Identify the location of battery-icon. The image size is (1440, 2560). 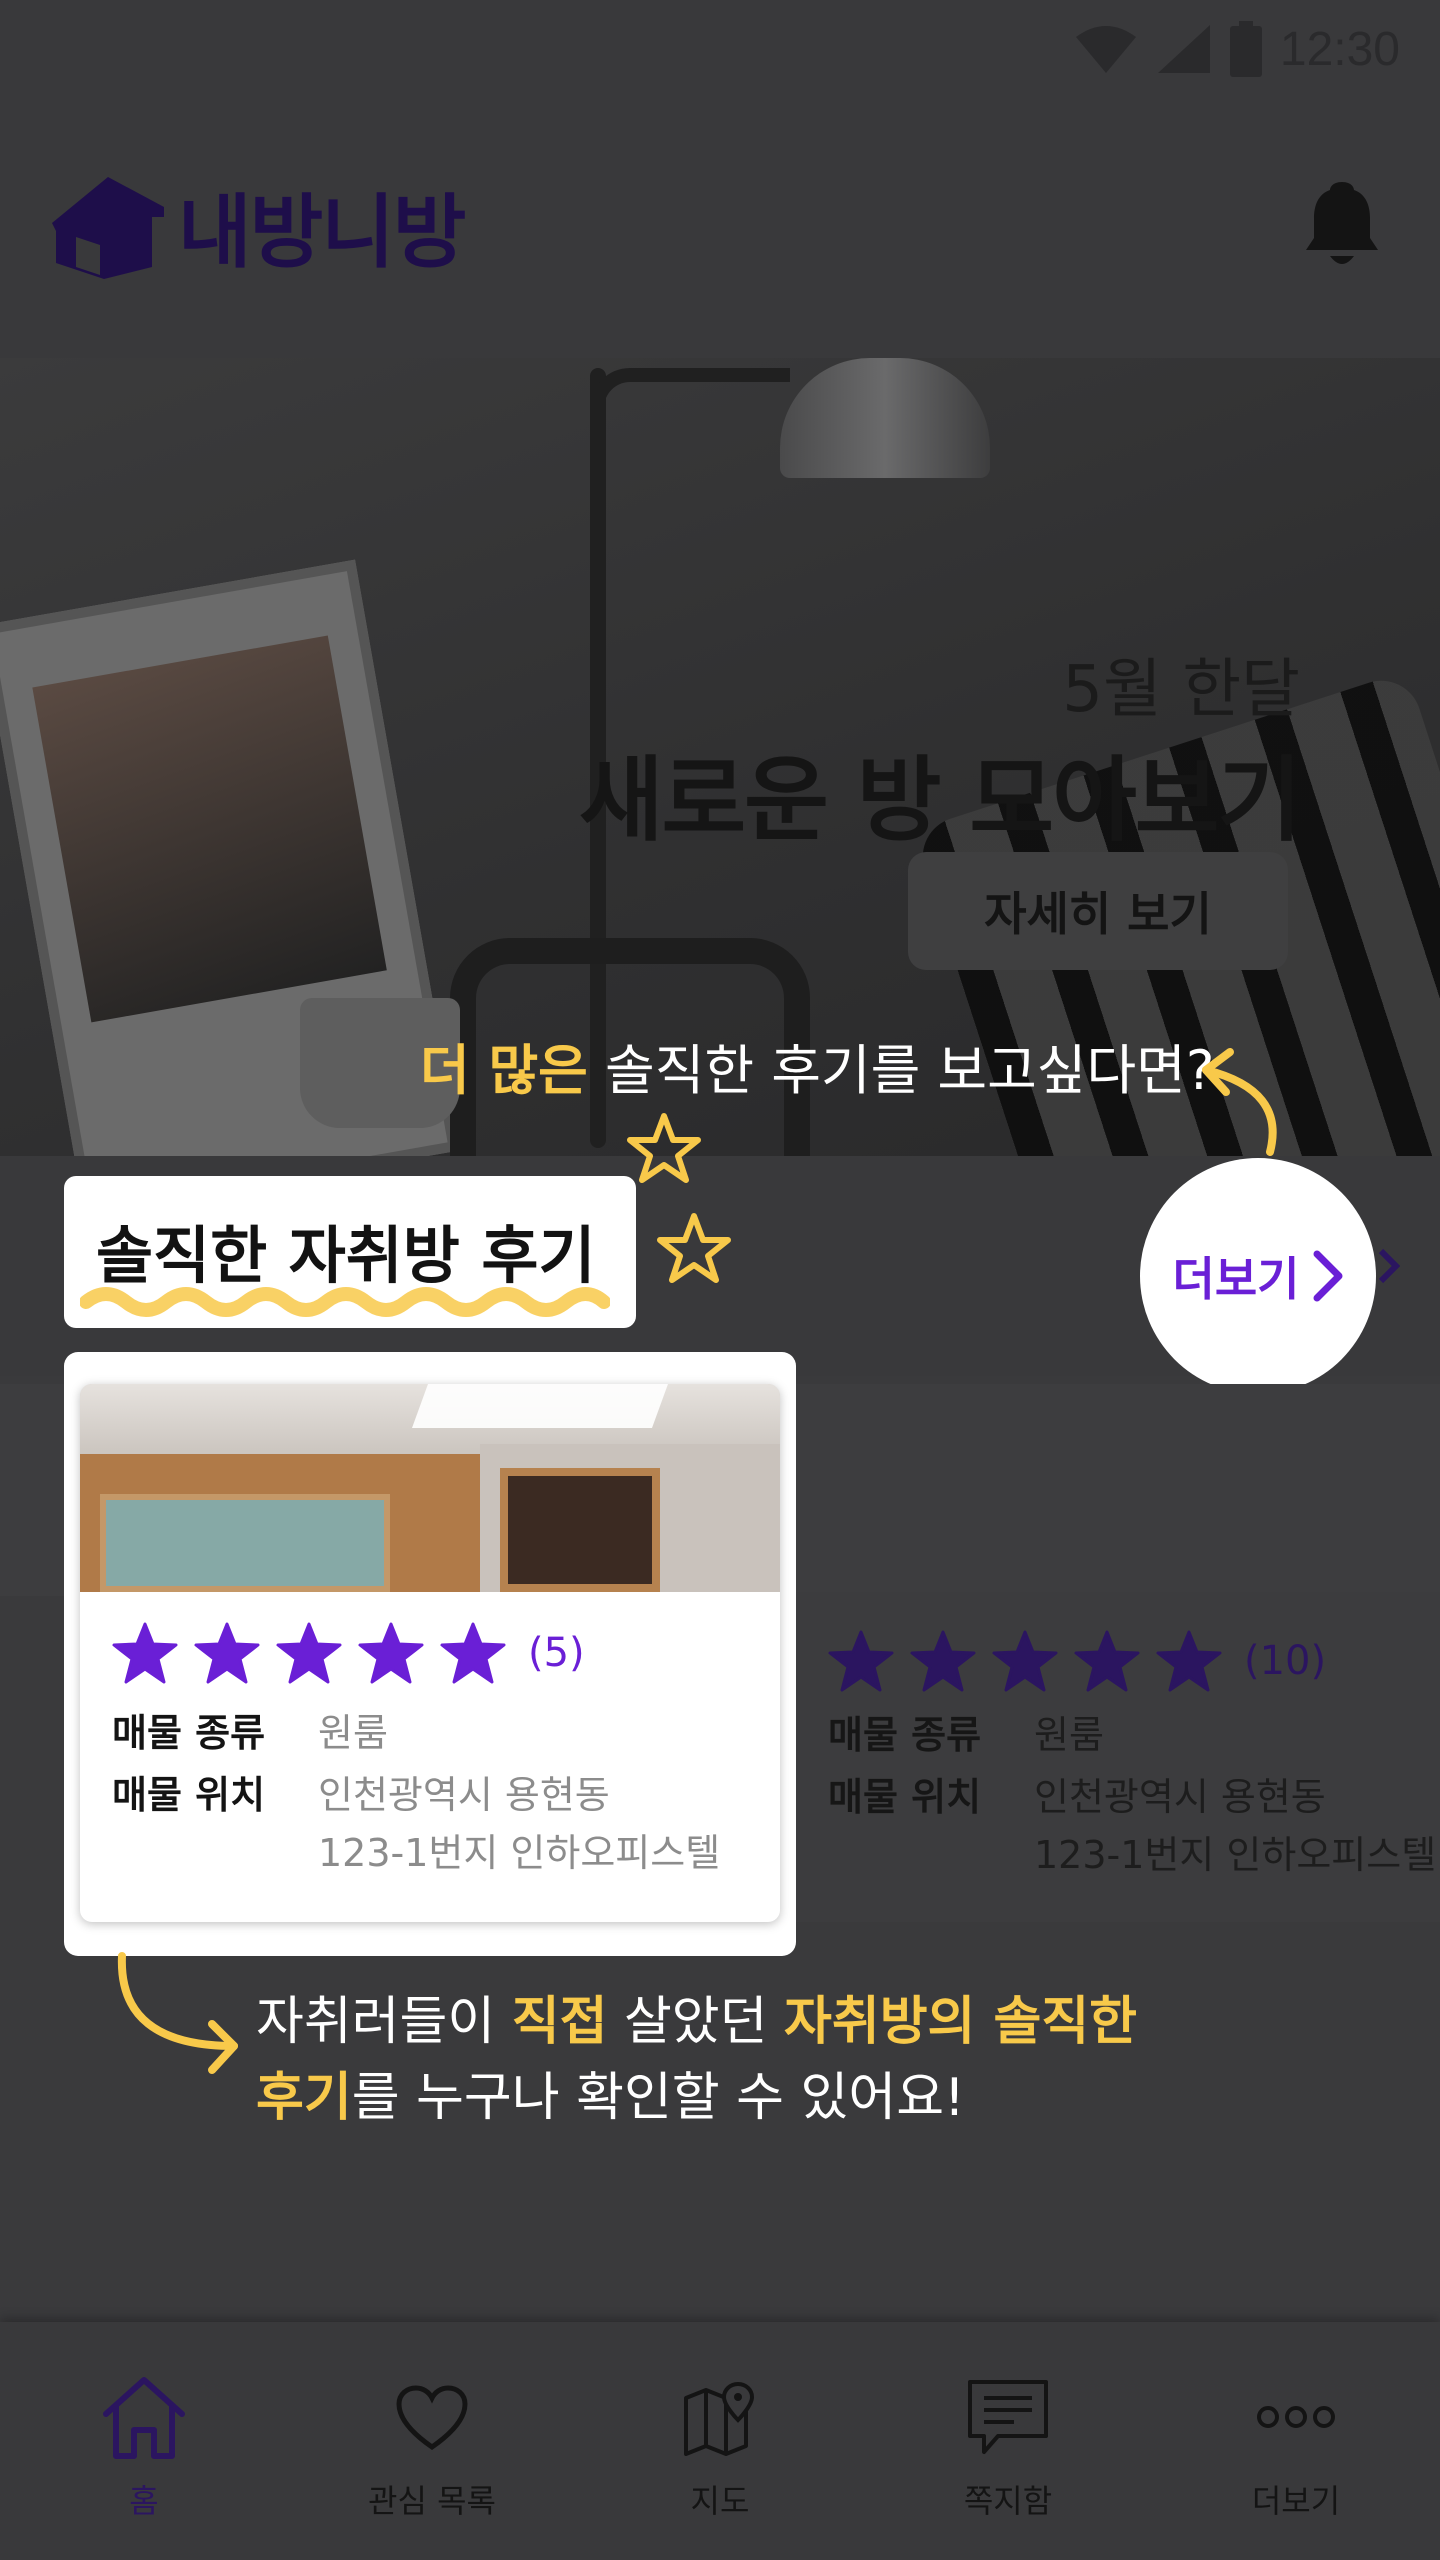
(1245, 49).